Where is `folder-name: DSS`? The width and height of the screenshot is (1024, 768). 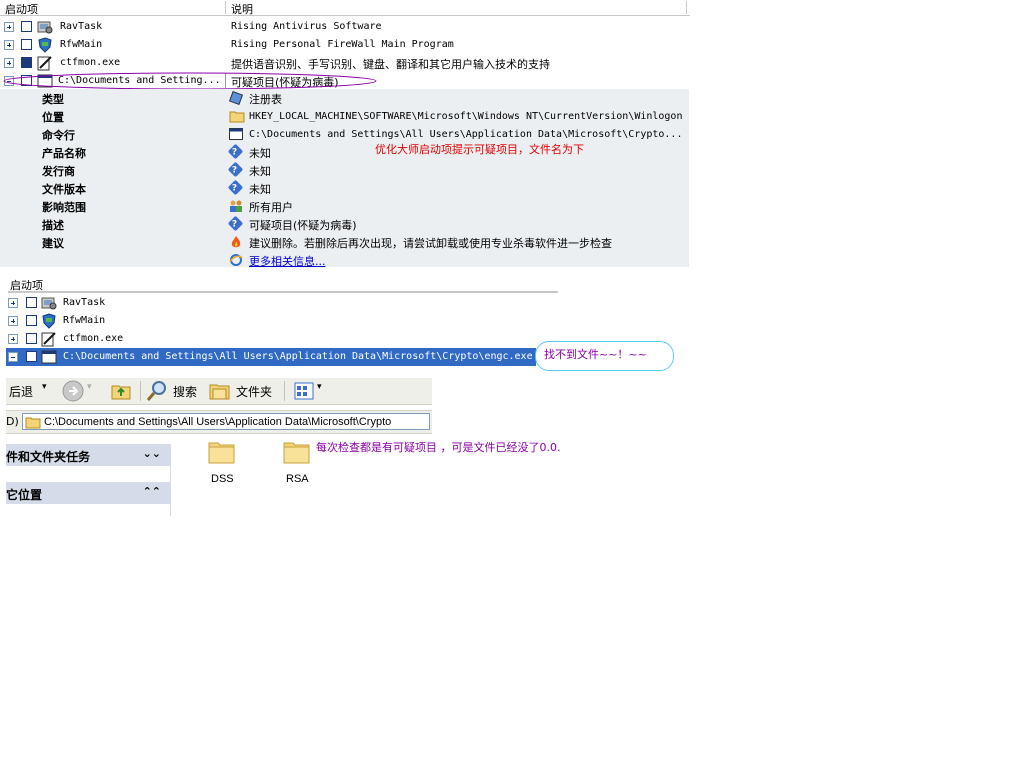 folder-name: DSS is located at coordinates (222, 479).